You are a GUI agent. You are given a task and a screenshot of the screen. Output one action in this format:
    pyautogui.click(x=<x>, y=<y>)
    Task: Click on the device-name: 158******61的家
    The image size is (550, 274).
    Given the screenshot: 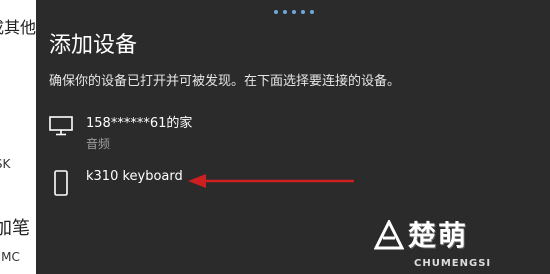 What is the action you would take?
    pyautogui.click(x=139, y=123)
    